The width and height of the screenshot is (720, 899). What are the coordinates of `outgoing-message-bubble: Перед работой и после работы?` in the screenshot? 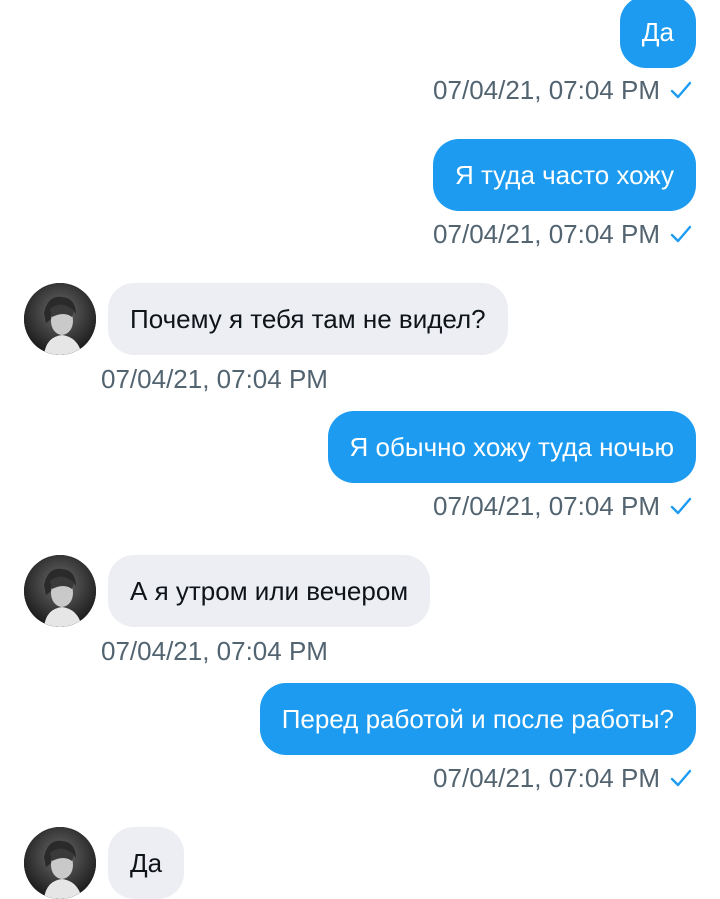 It's located at (477, 719).